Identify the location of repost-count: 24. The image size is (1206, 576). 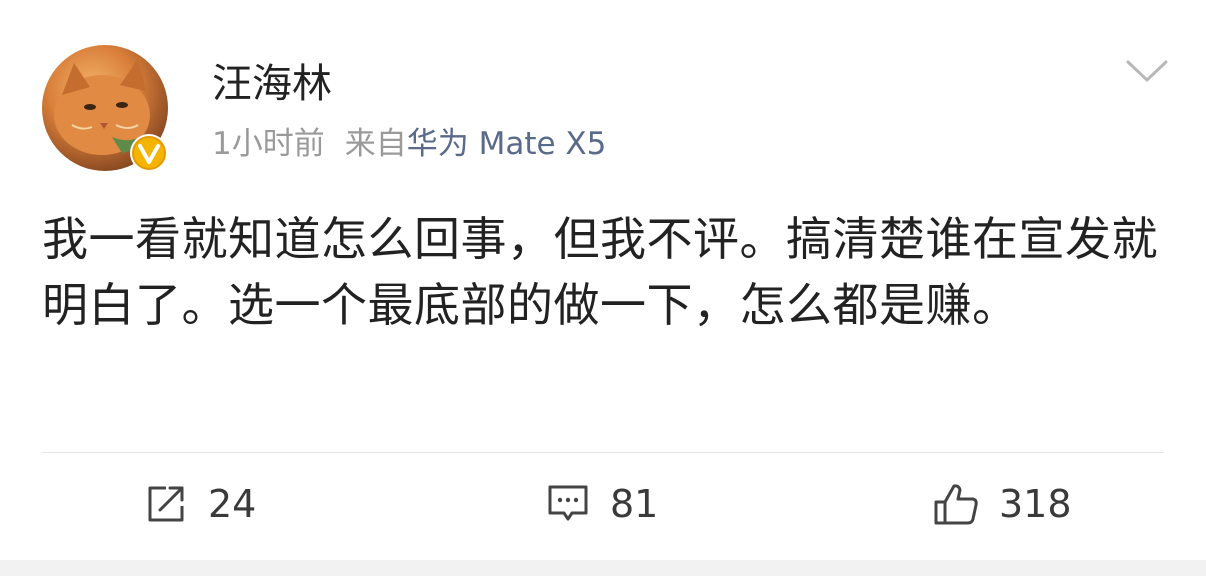
(232, 504).